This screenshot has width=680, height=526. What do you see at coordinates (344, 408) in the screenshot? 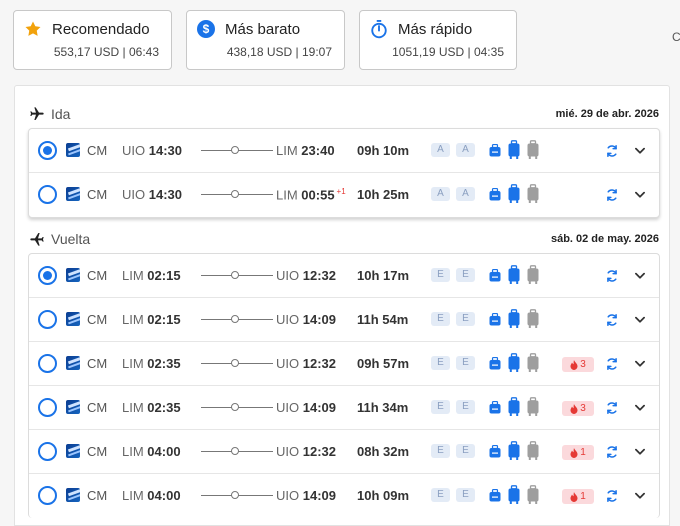
I see `flight-row: CM LIM 02:35 UIO 14:09 11h 34m E E 3` at bounding box center [344, 408].